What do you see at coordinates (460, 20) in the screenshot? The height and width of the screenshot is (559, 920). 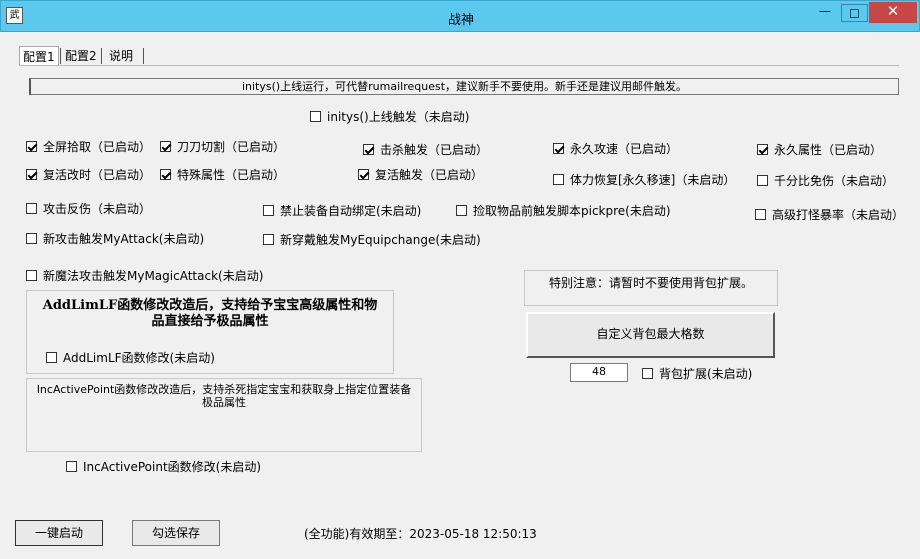 I see `window-title: 战神` at bounding box center [460, 20].